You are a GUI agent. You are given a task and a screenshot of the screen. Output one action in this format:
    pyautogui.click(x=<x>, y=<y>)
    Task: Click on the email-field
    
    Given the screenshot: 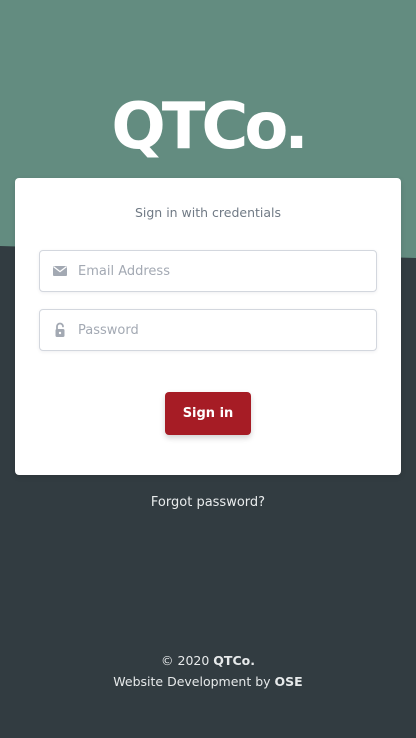 What is the action you would take?
    pyautogui.click(x=208, y=271)
    